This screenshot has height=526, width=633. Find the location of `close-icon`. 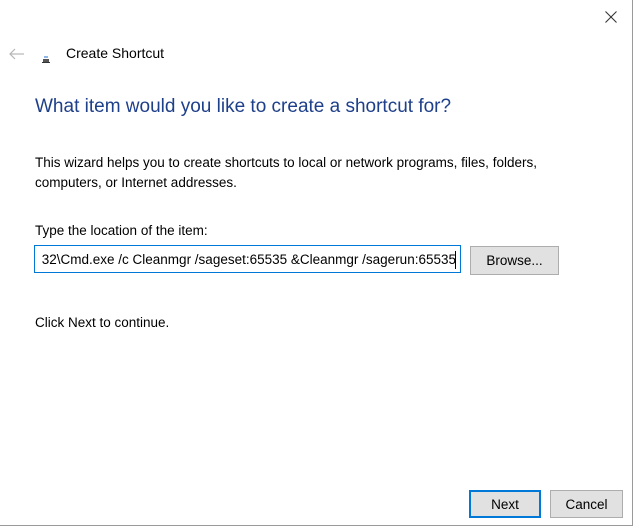

close-icon is located at coordinates (611, 17).